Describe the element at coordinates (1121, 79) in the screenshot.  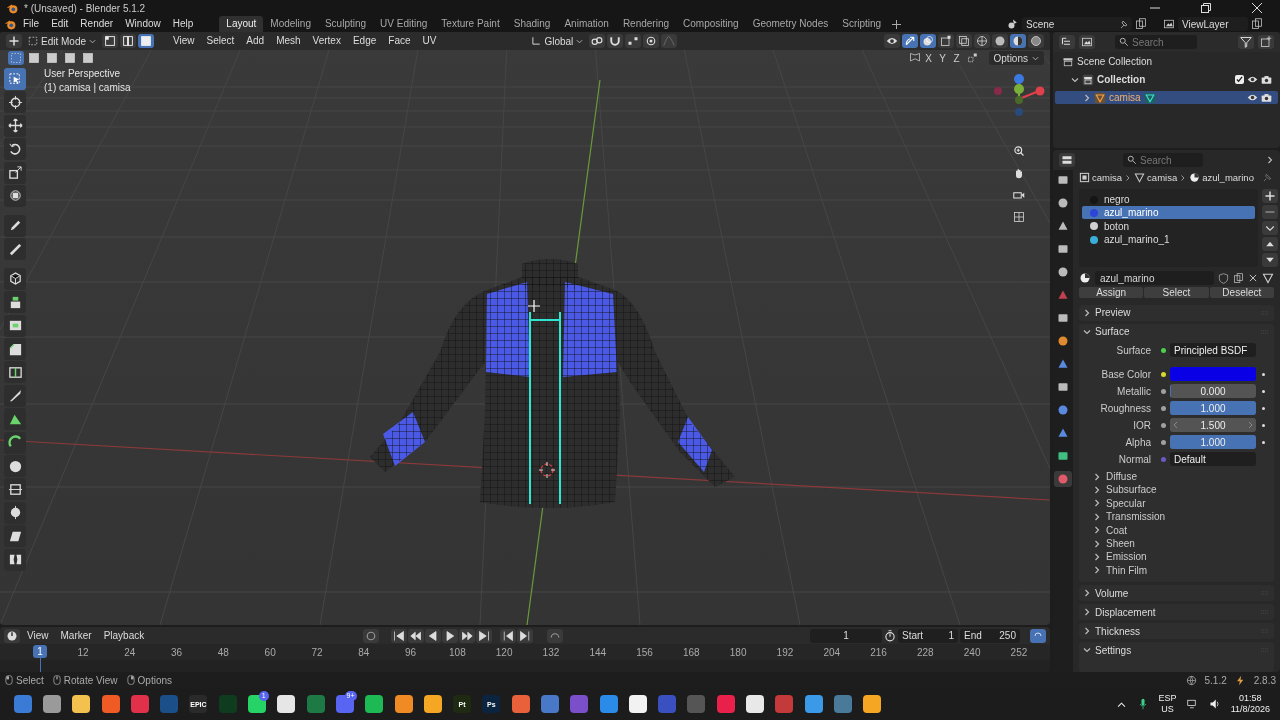
I see `outliner-item-label: Collection` at that location.